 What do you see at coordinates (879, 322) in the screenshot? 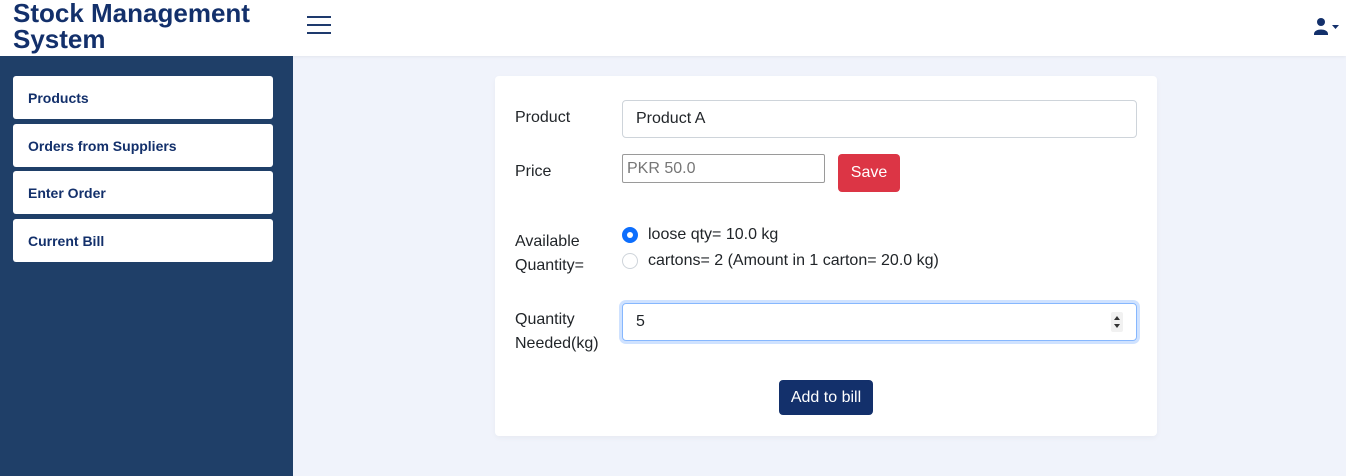
I see `quantity-stepper: 5` at bounding box center [879, 322].